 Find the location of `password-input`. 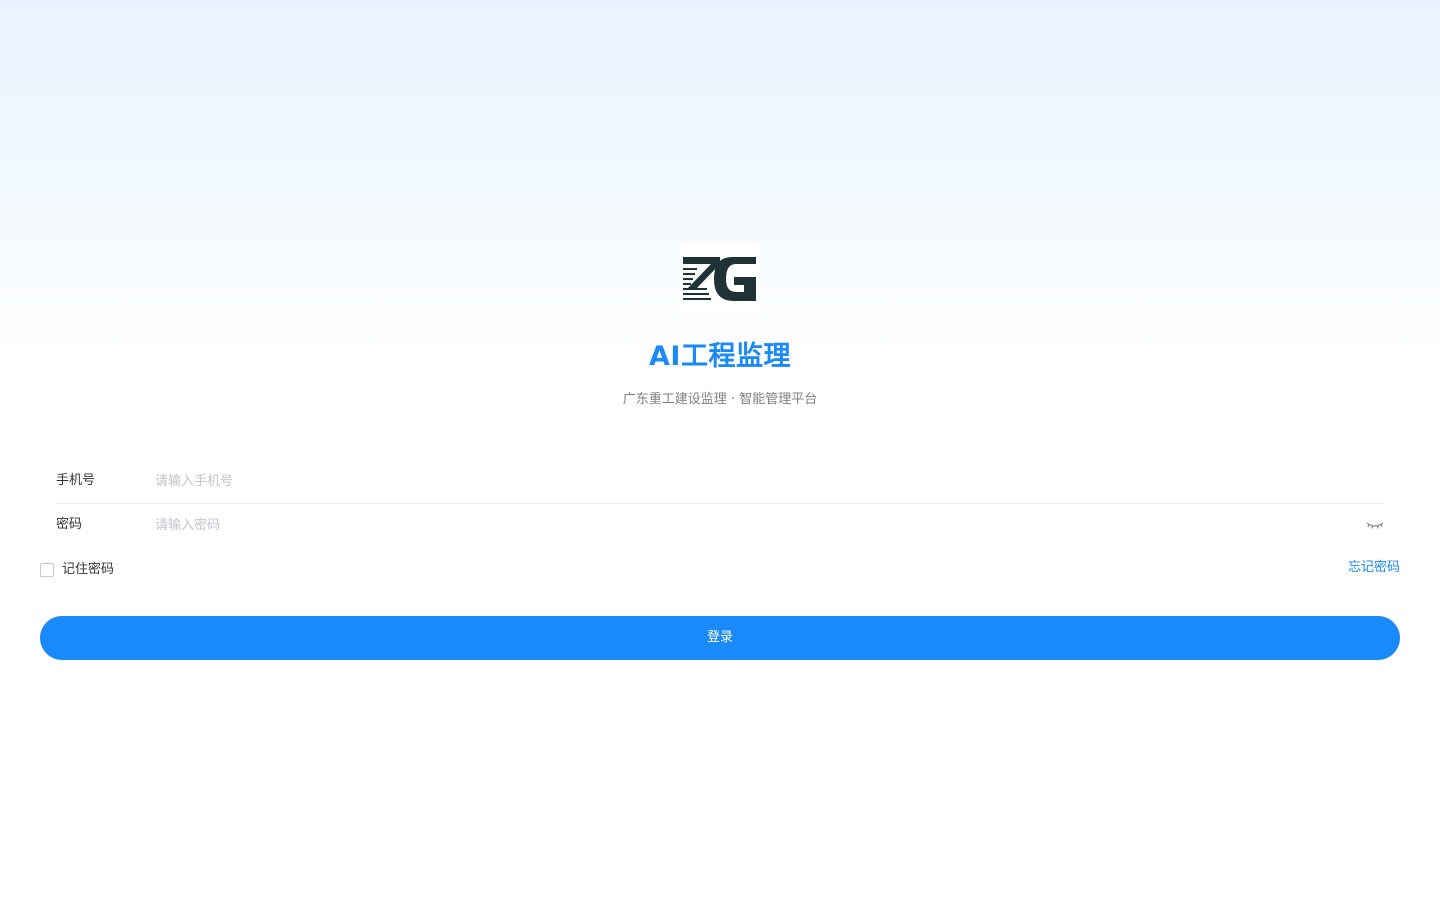

password-input is located at coordinates (745, 525).